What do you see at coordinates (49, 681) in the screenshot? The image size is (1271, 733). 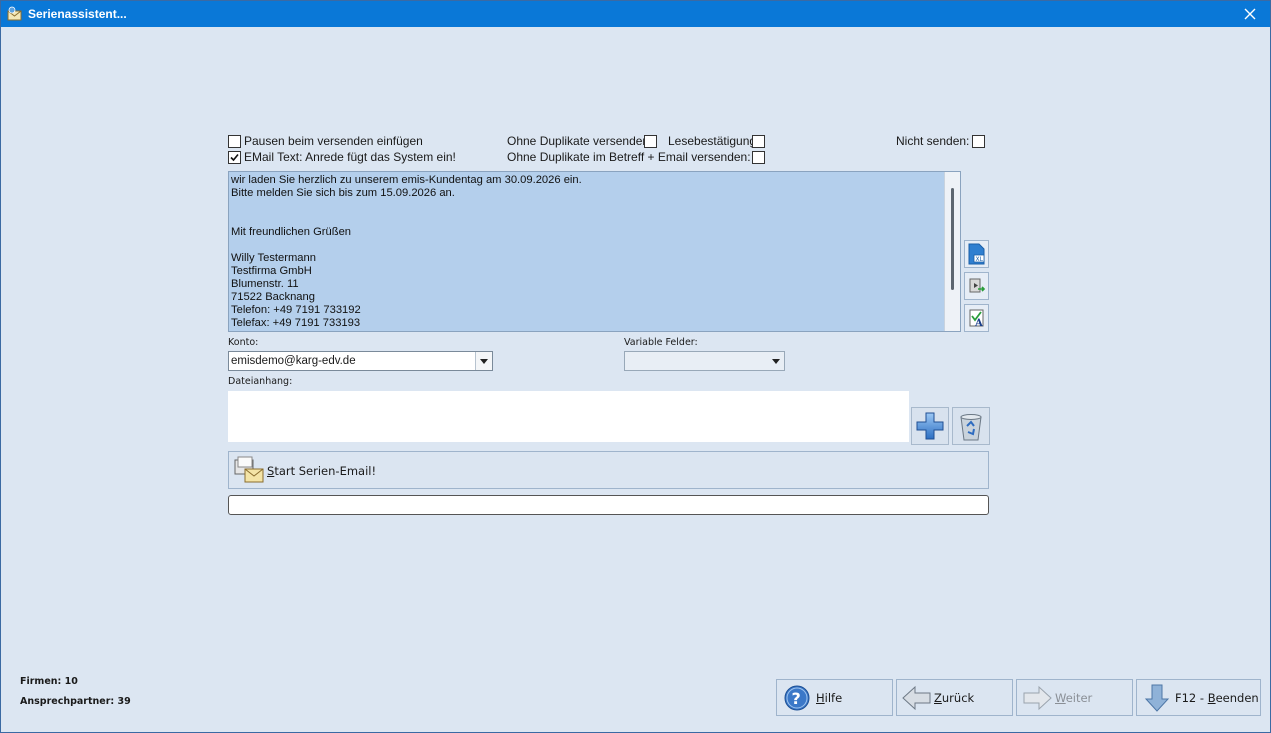 I see `firmen-count: Firmen: 10` at bounding box center [49, 681].